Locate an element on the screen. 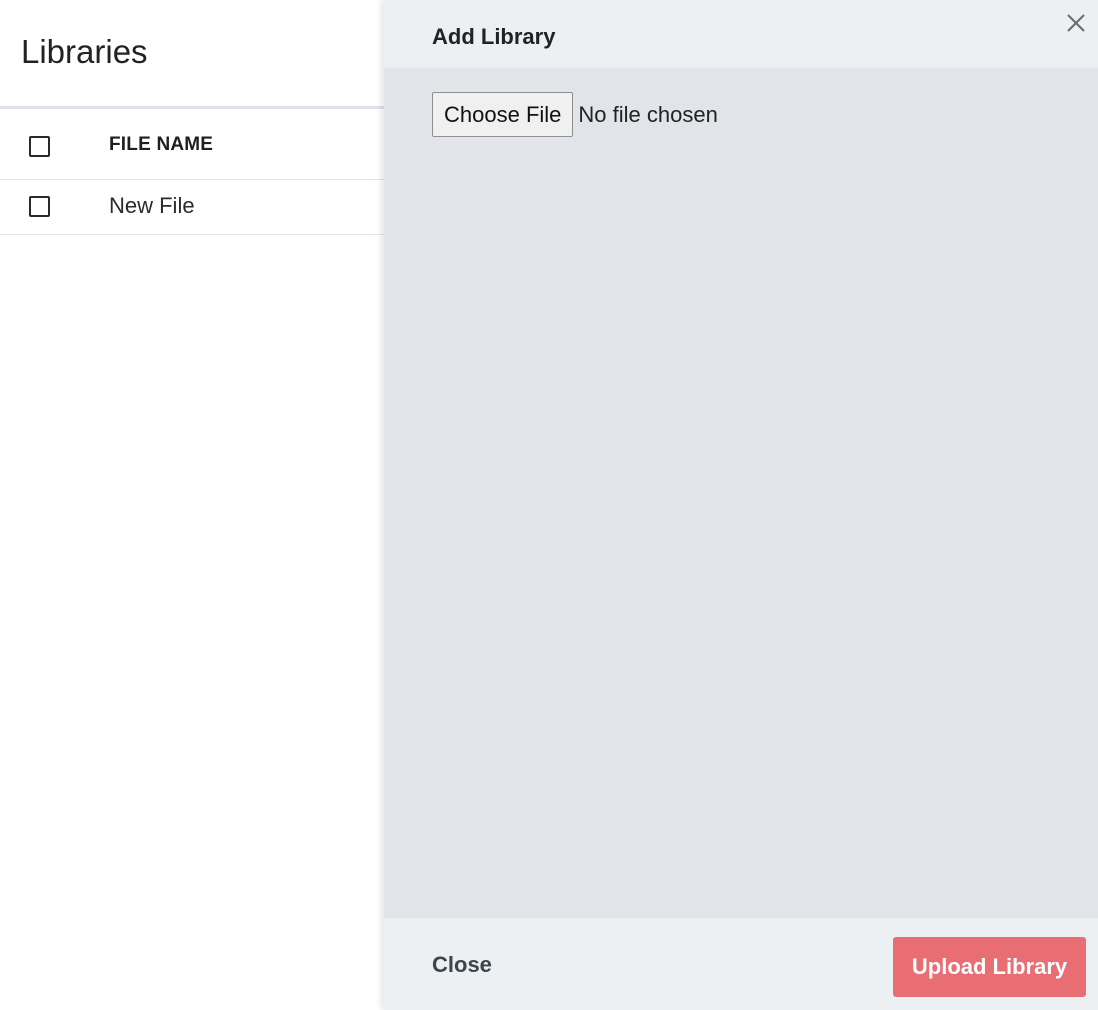 This screenshot has height=1010, width=1098. page-title: Libraries is located at coordinates (84, 51).